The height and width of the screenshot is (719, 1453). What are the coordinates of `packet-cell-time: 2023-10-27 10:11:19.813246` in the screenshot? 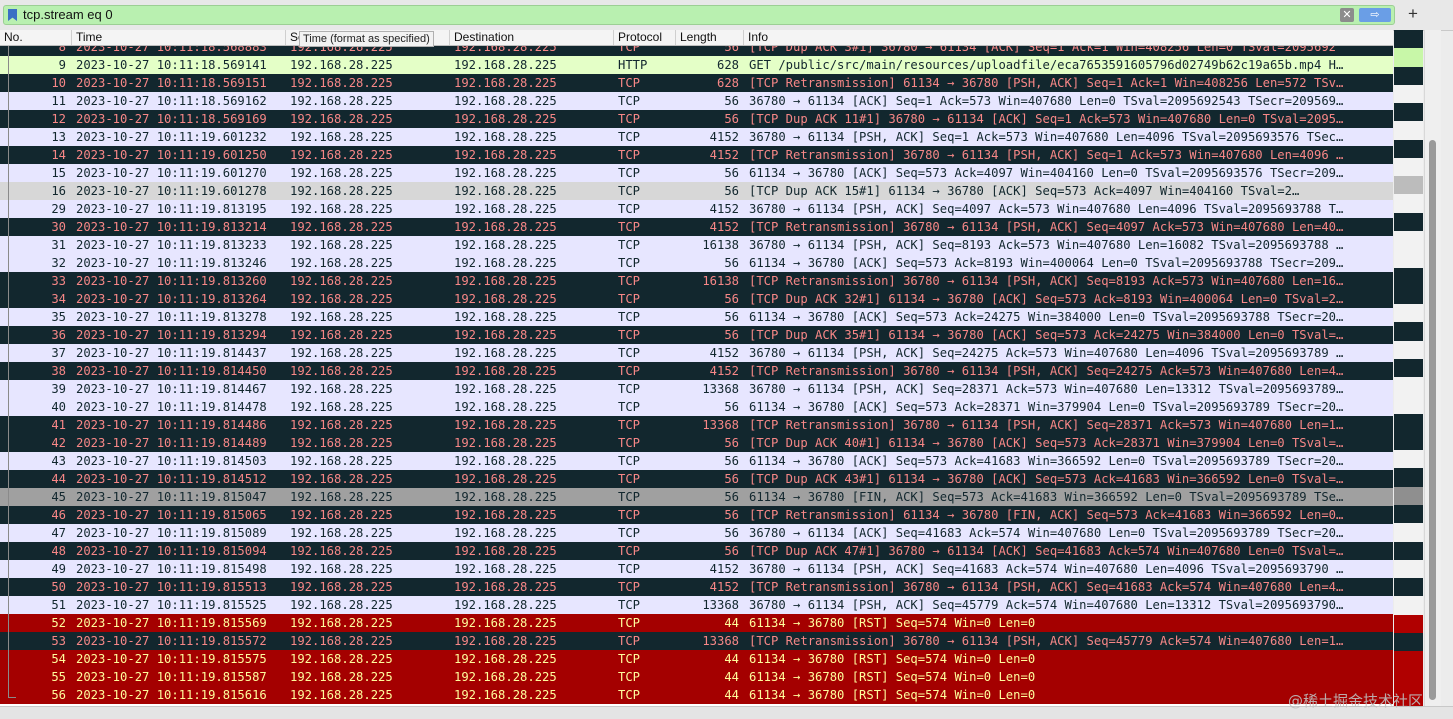 It's located at (171, 263).